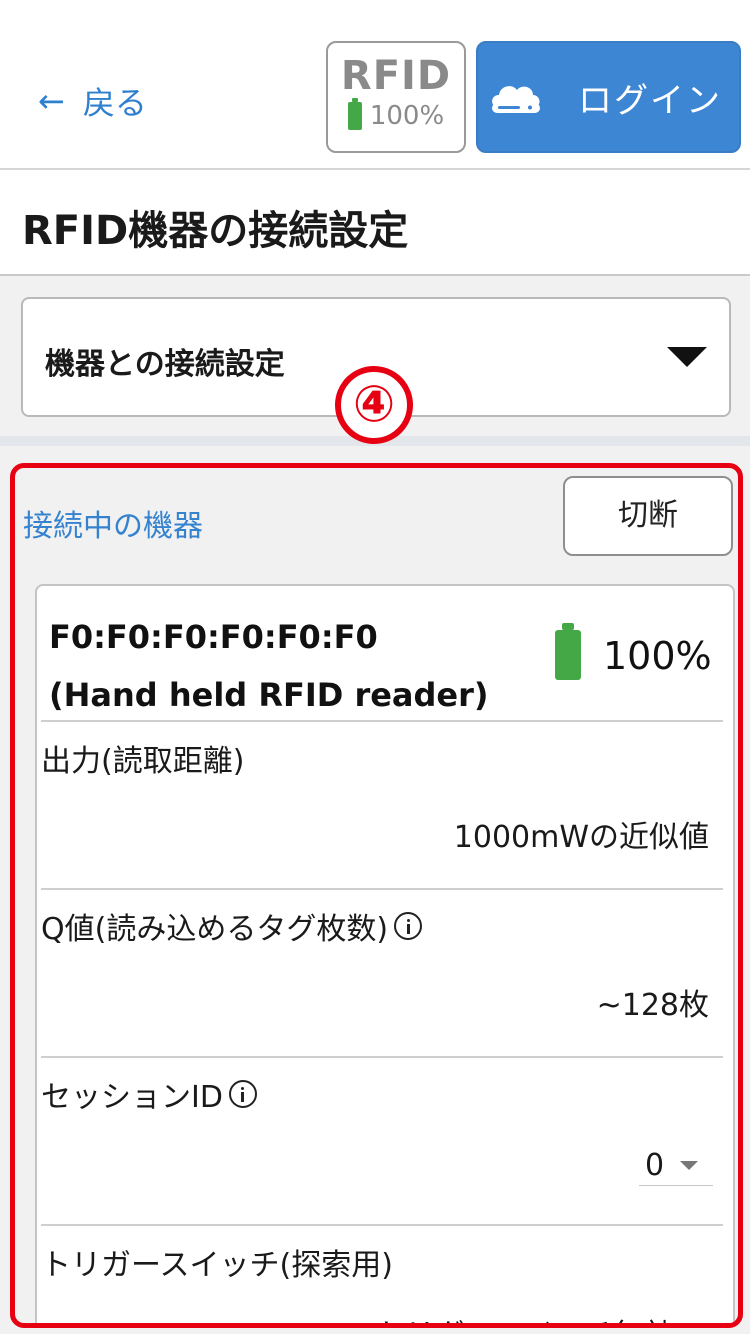  Describe the element at coordinates (407, 116) in the screenshot. I see `rfid-battery-percent: 100%` at that location.